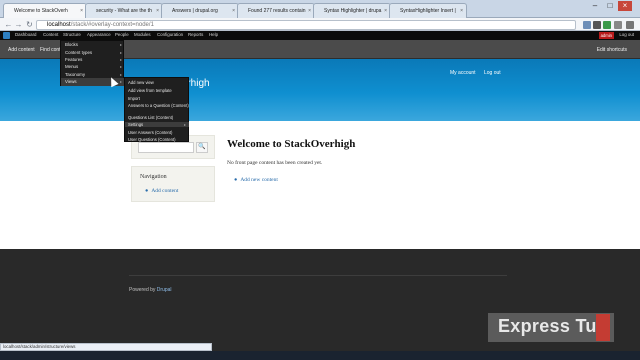  Describe the element at coordinates (612, 50) in the screenshot. I see `edit-shortcuts-link: Edit shortcuts` at that location.